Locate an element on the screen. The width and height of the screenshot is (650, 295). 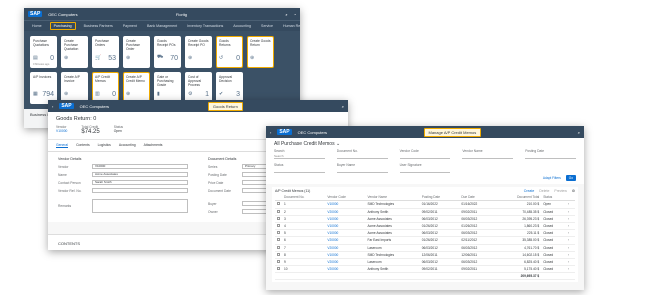
tab-general: General is located at coordinates (62, 145).